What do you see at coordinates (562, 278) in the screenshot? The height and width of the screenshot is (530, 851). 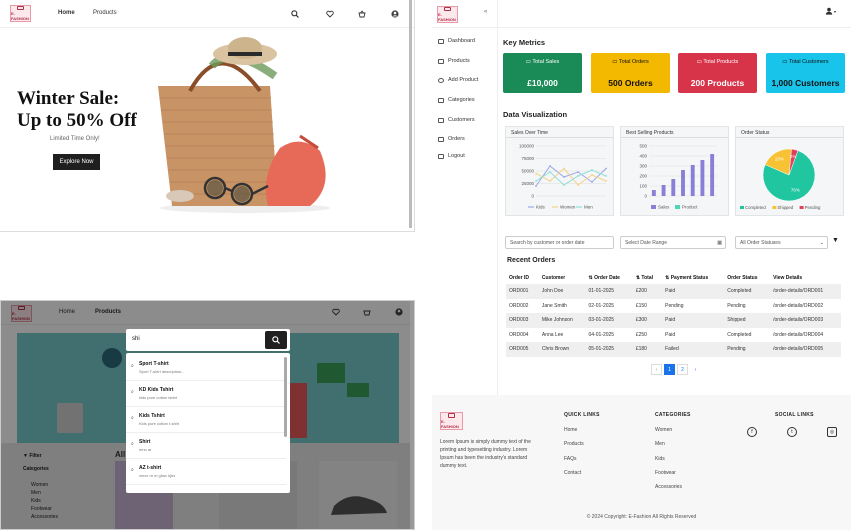 I see `col-customer: Customer` at bounding box center [562, 278].